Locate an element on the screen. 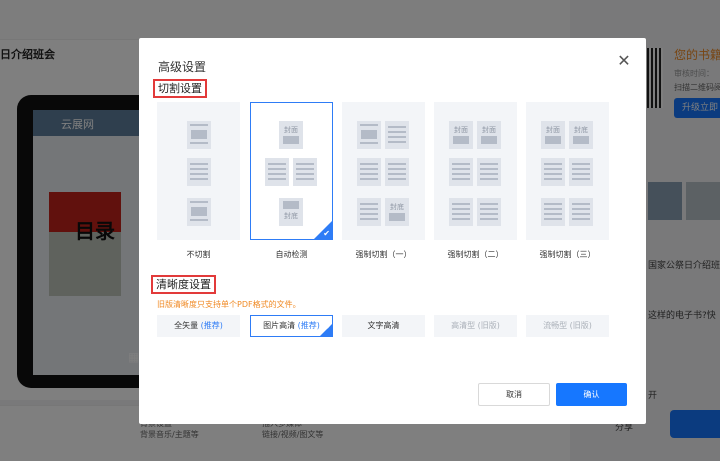  quality-option-vector: 全矢量 (推荐) is located at coordinates (198, 326).